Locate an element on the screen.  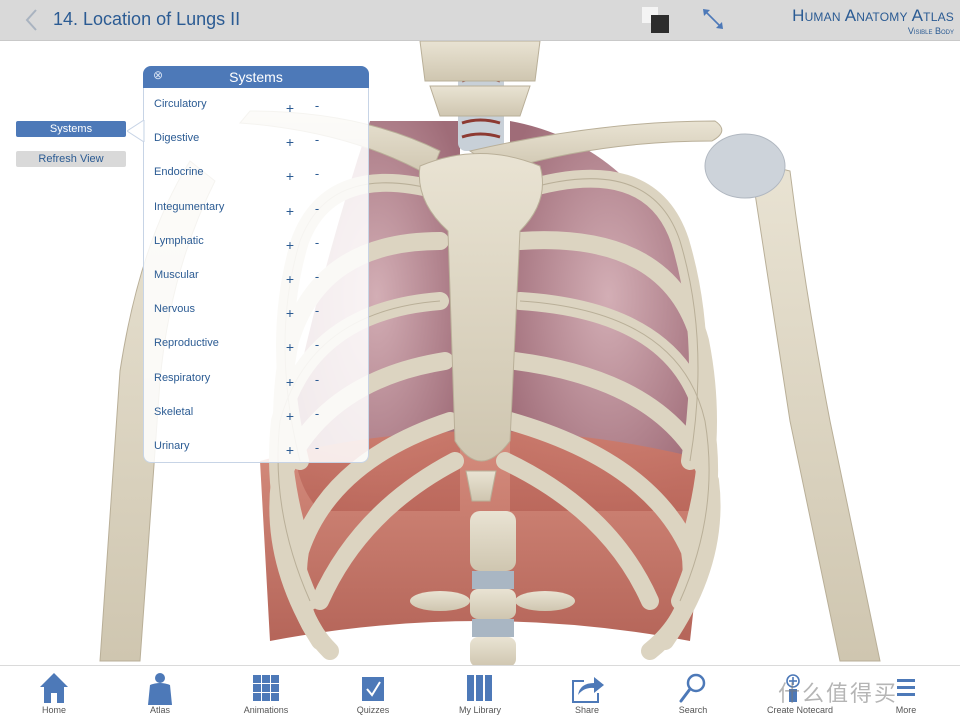
expand-arrows-icon is located at coordinates (713, 19).